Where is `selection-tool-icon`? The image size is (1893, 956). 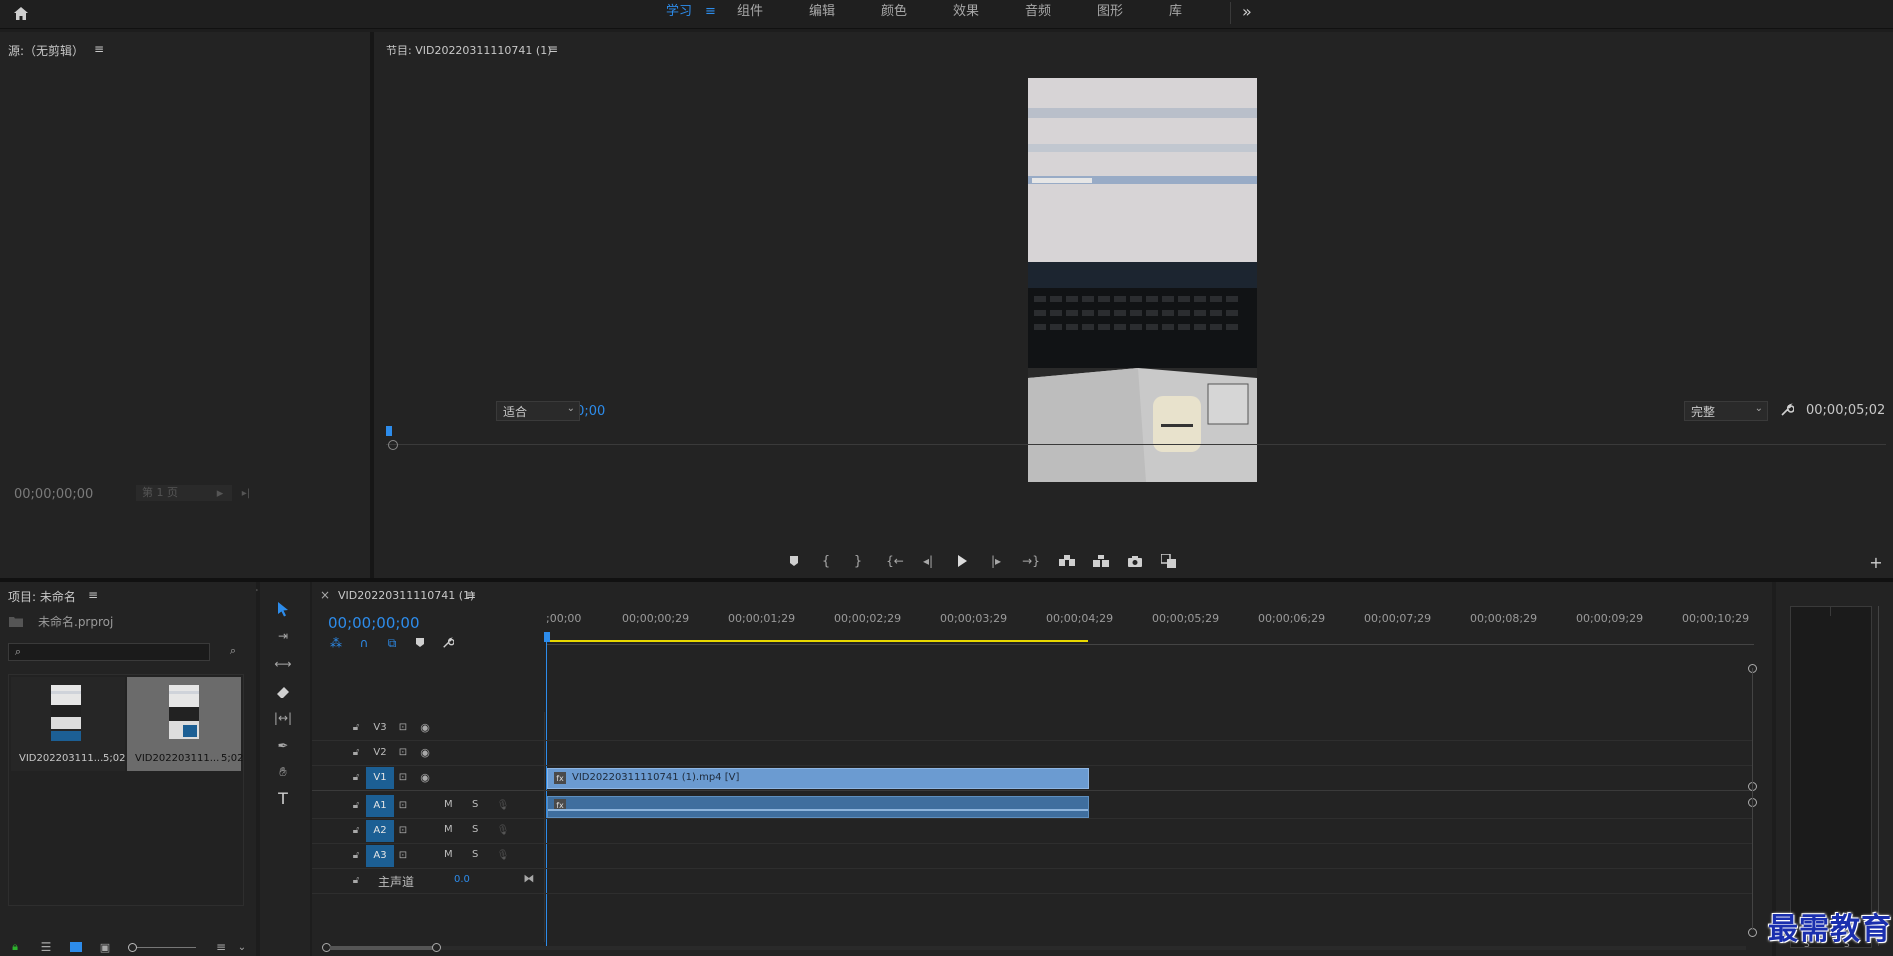 selection-tool-icon is located at coordinates (283, 609).